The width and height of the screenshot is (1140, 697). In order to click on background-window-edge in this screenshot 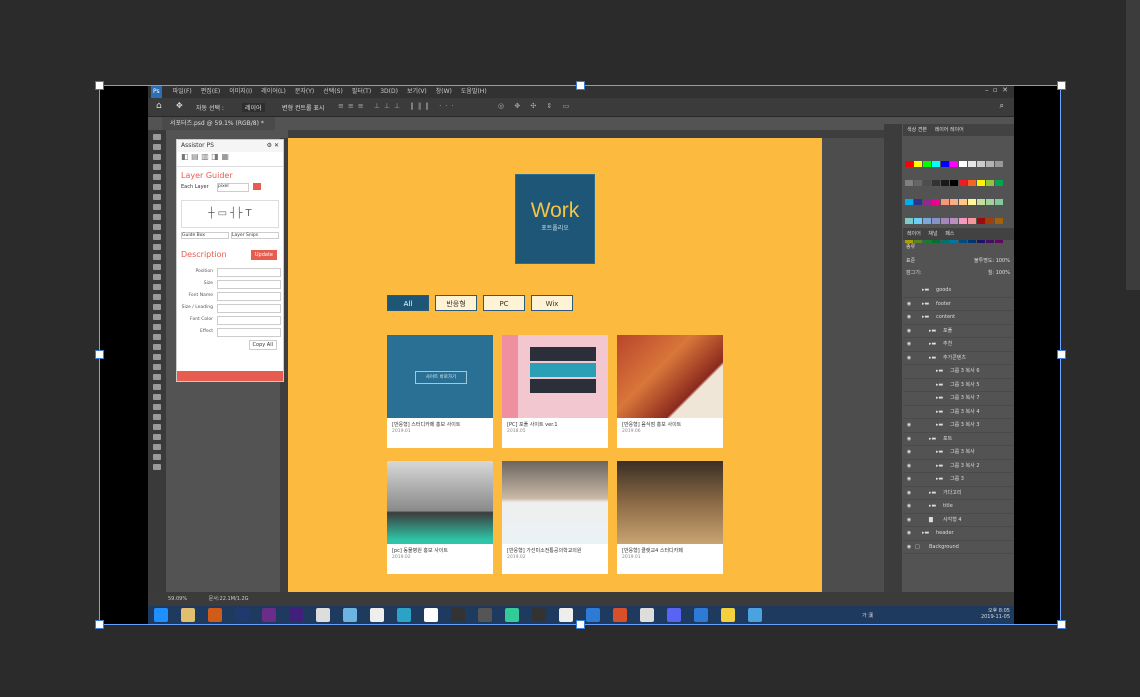, I will do `click(1133, 145)`.